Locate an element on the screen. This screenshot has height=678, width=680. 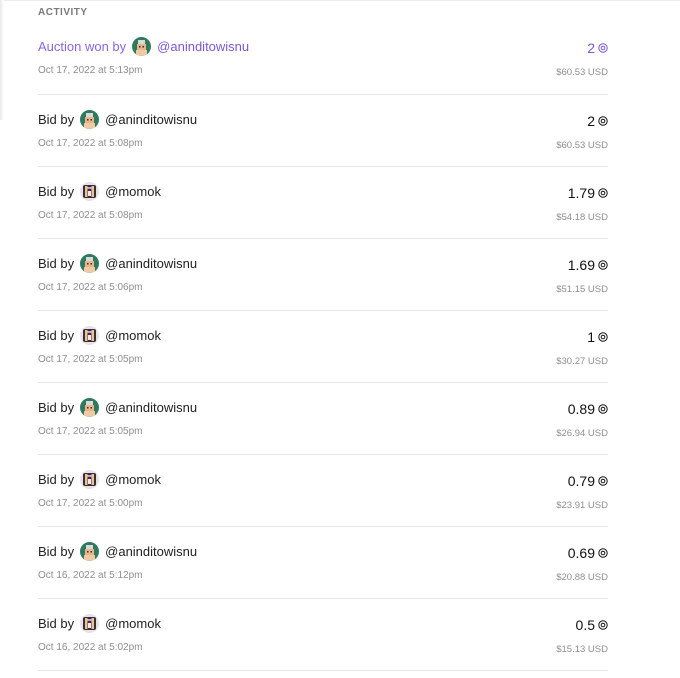
activity-label: Auction won by is located at coordinates (82, 46).